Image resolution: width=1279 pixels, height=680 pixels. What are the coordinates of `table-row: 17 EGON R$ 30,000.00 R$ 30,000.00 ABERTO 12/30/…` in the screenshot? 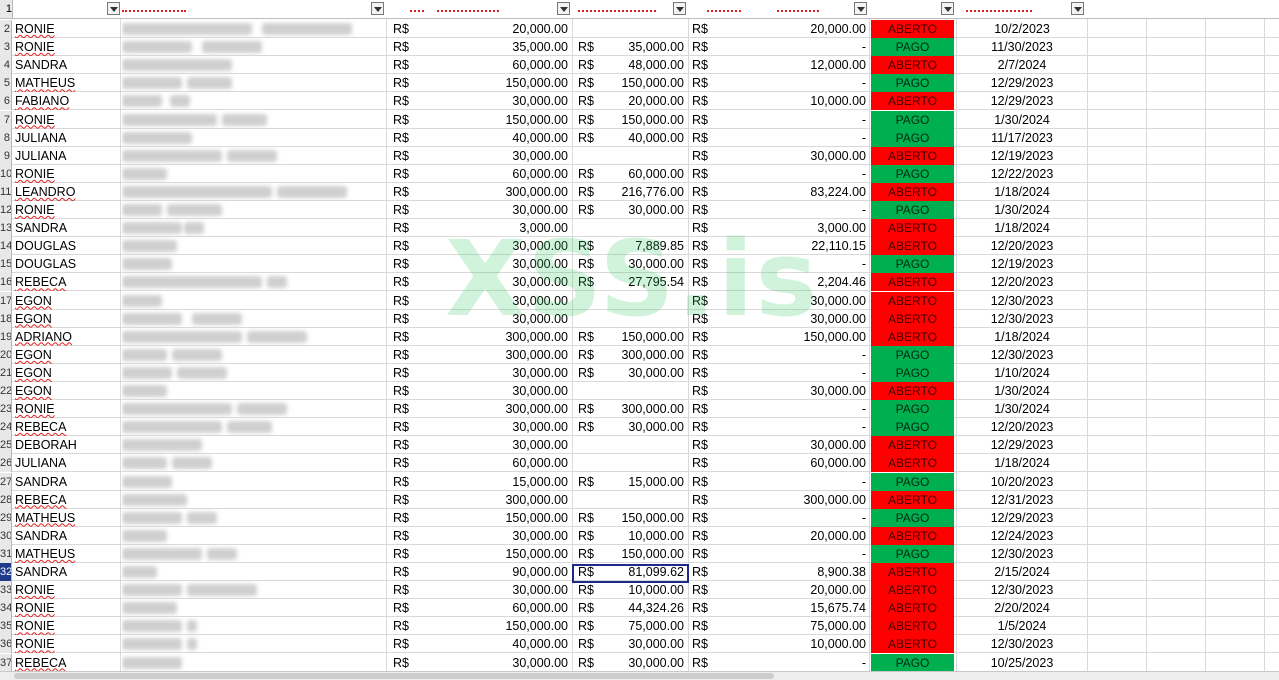 It's located at (639, 300).